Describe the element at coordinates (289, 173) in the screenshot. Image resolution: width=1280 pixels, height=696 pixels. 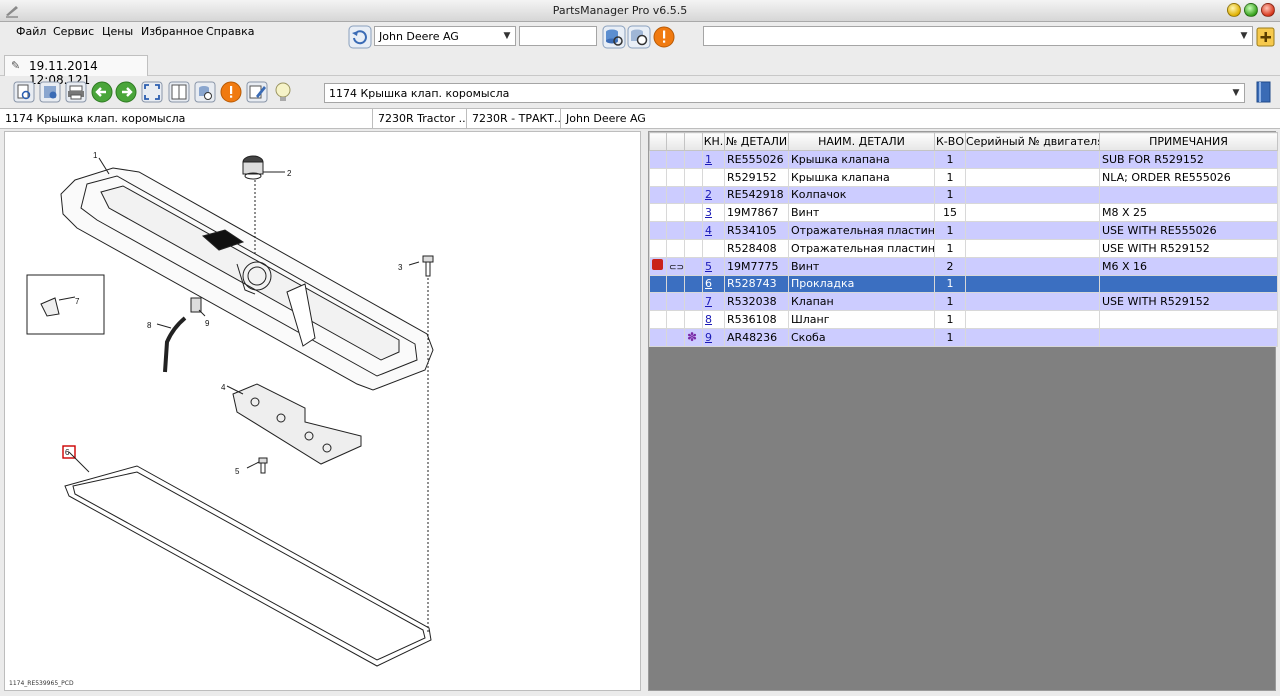
I see `callout-2: 2` at that location.